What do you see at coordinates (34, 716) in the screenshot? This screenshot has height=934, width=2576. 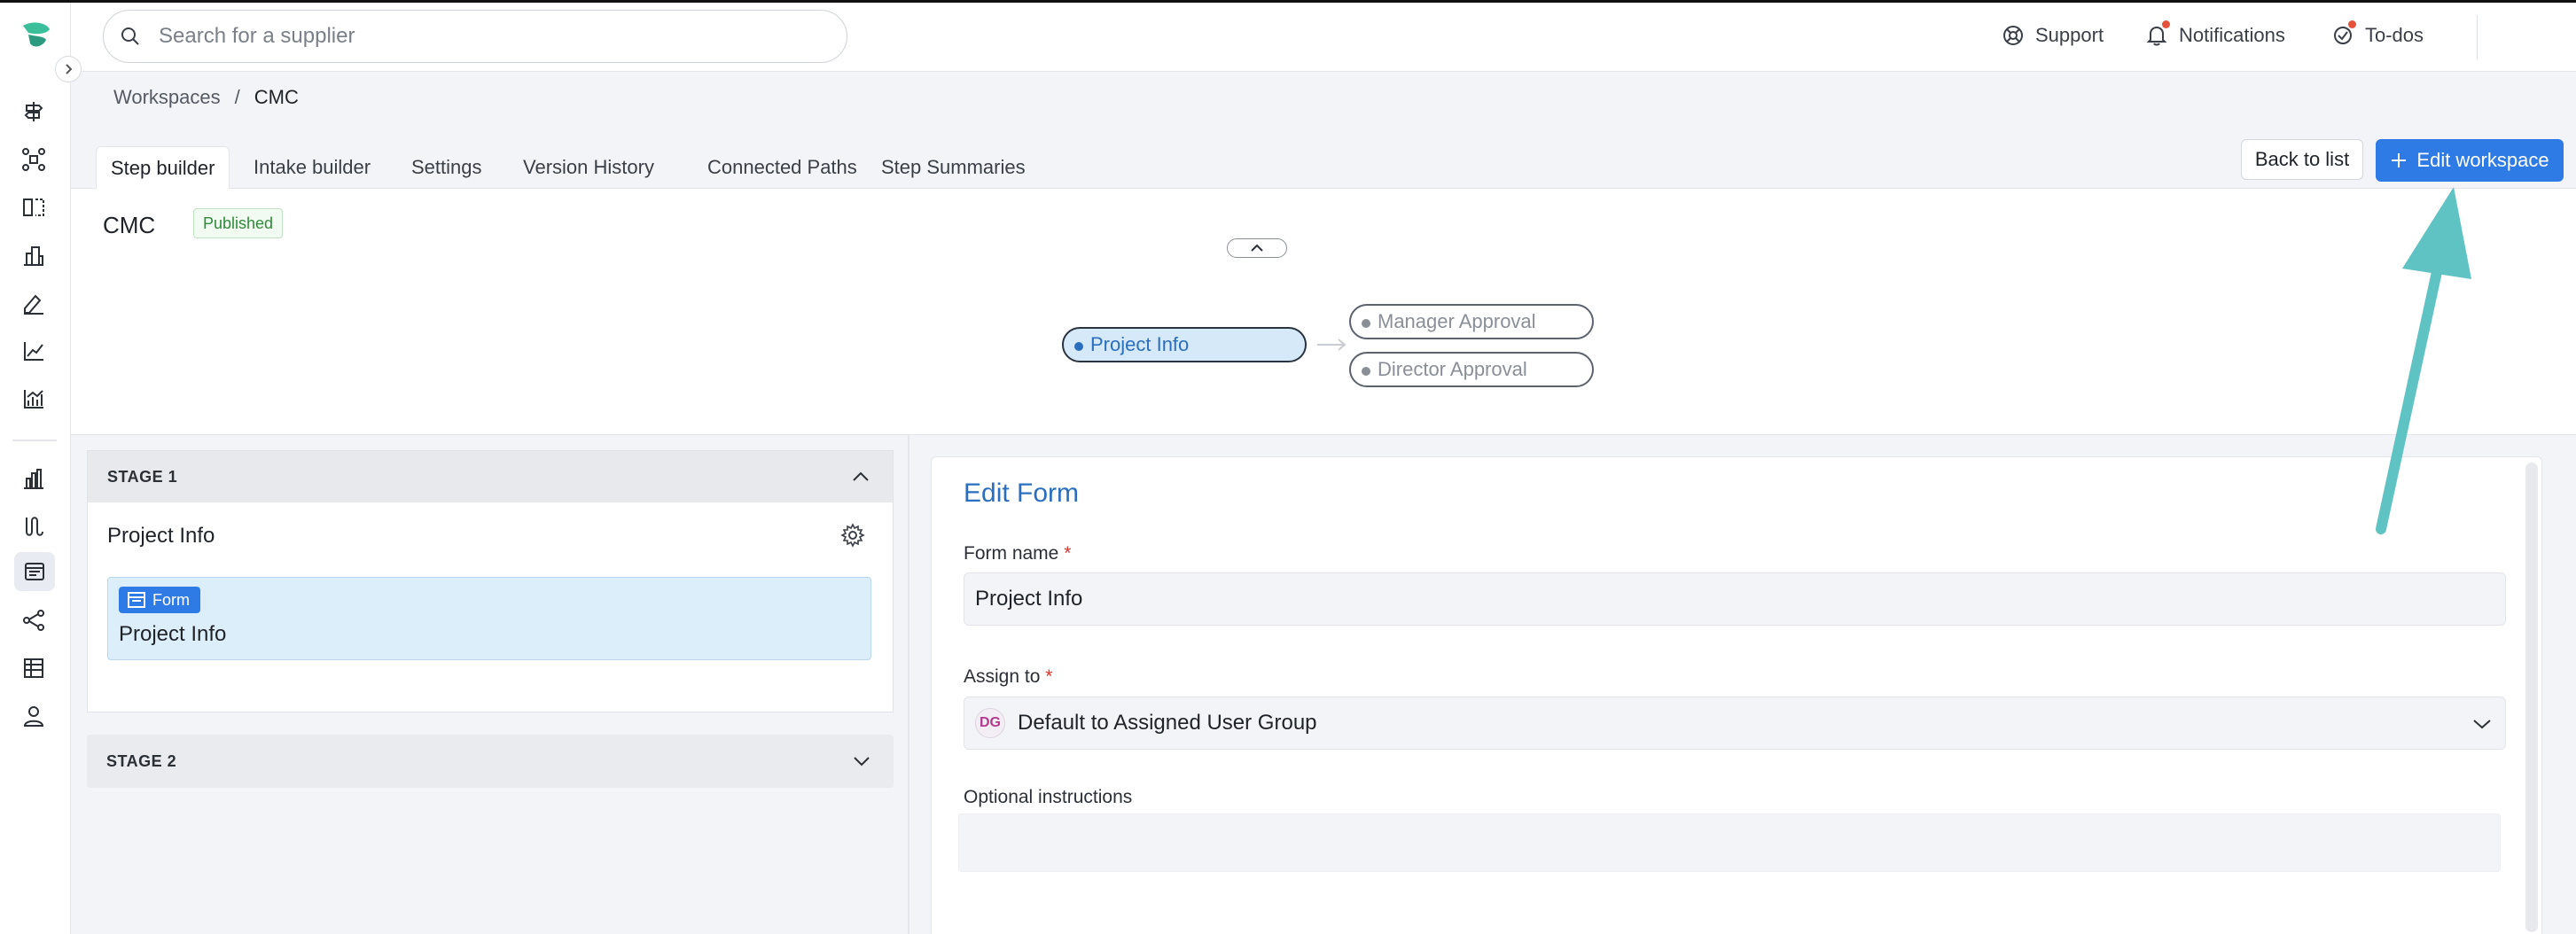 I see `nav-user-icon` at bounding box center [34, 716].